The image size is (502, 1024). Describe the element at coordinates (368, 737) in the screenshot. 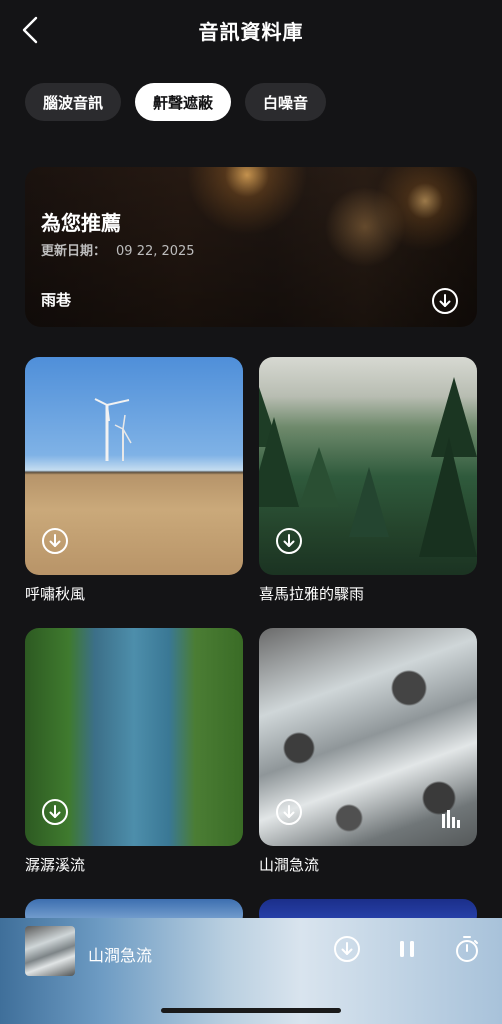

I see `sound-card-mountain-rapids` at that location.